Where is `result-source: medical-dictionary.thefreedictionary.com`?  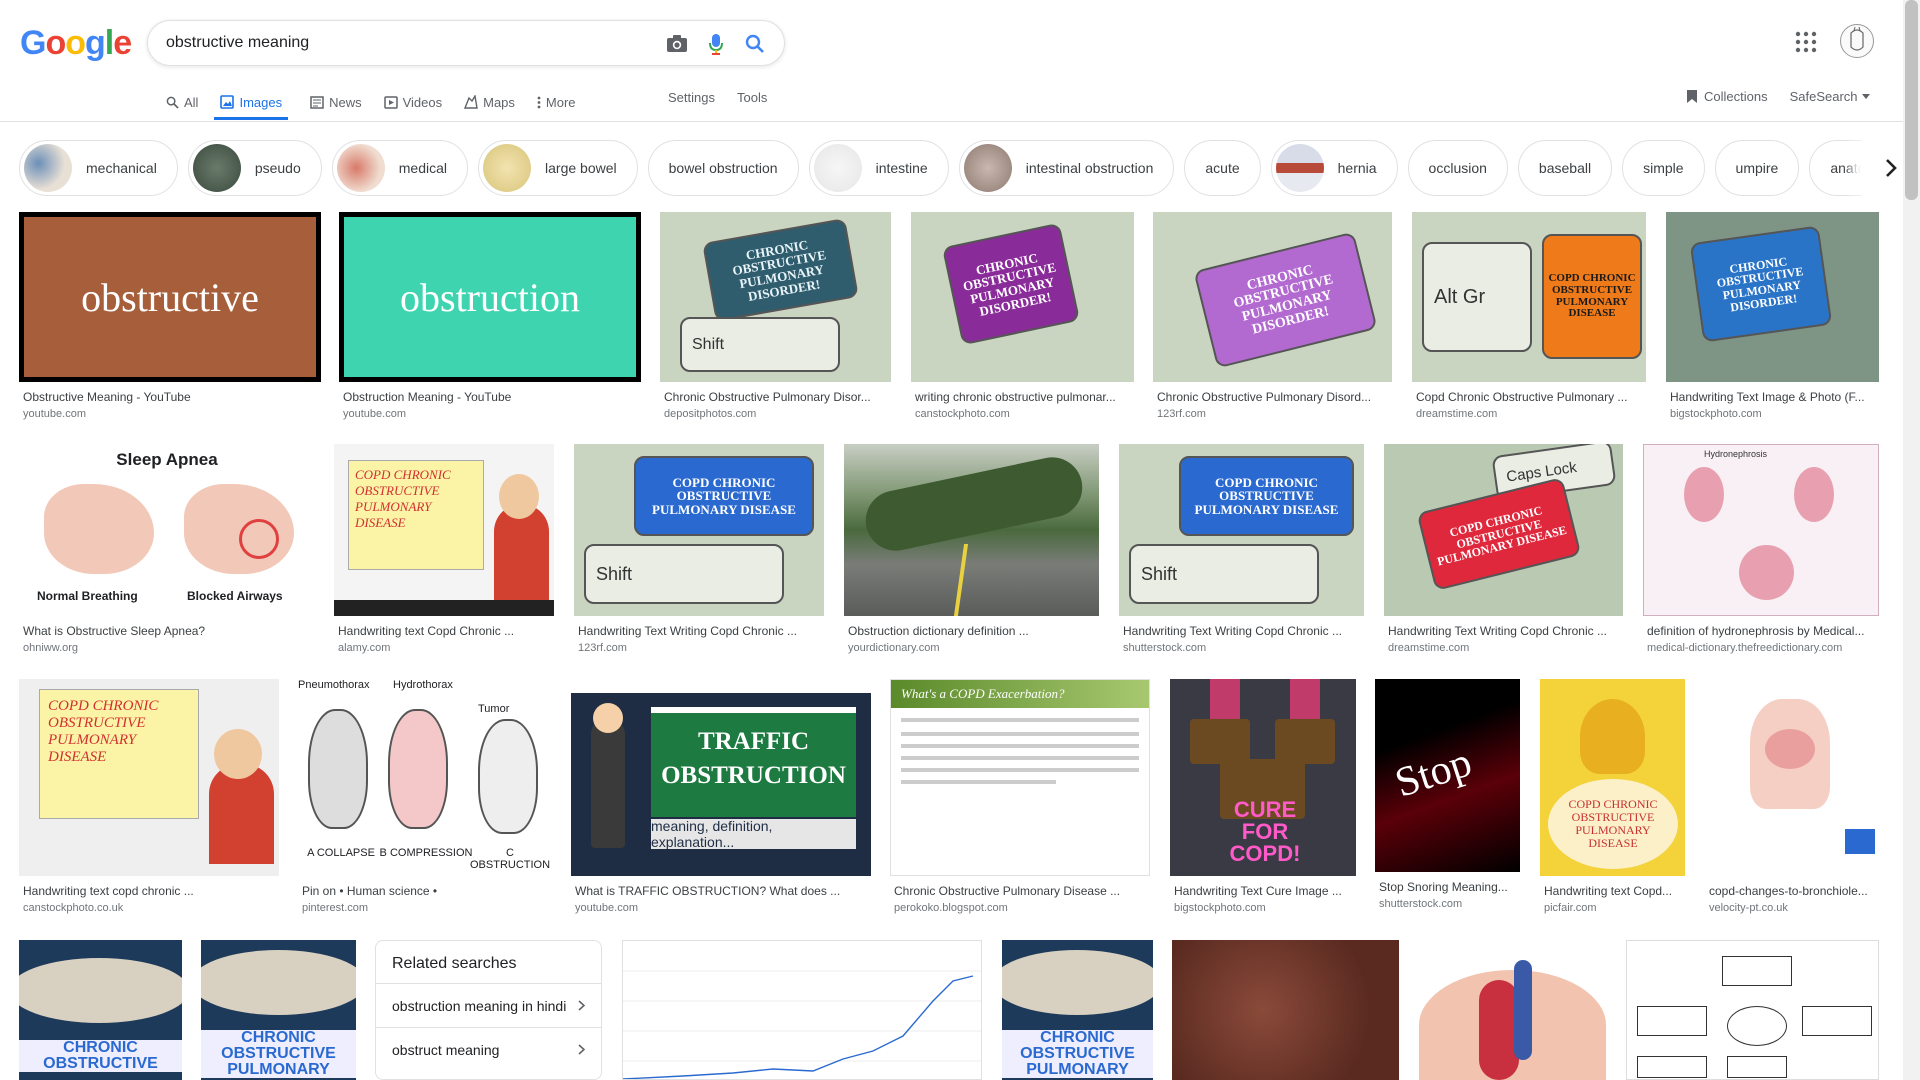
result-source: medical-dictionary.thefreedictionary.com is located at coordinates (1745, 648).